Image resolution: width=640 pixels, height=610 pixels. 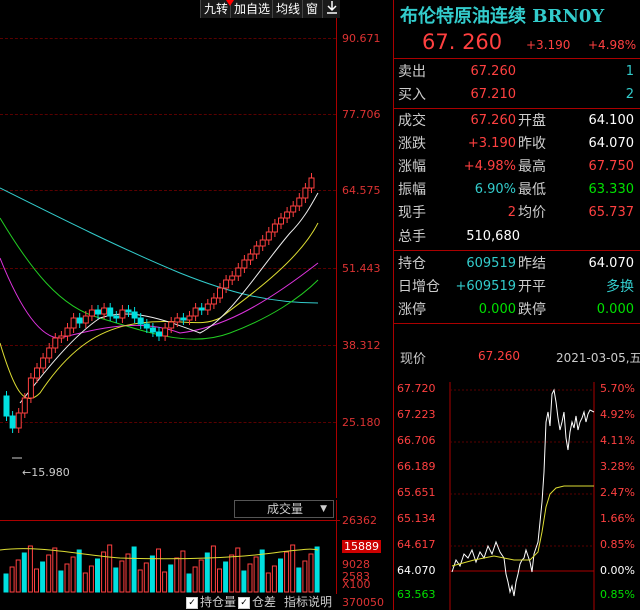 What do you see at coordinates (517, 167) in the screenshot?
I see `stats-row: 涨幅 +4.98% 最高 67.750` at bounding box center [517, 167].